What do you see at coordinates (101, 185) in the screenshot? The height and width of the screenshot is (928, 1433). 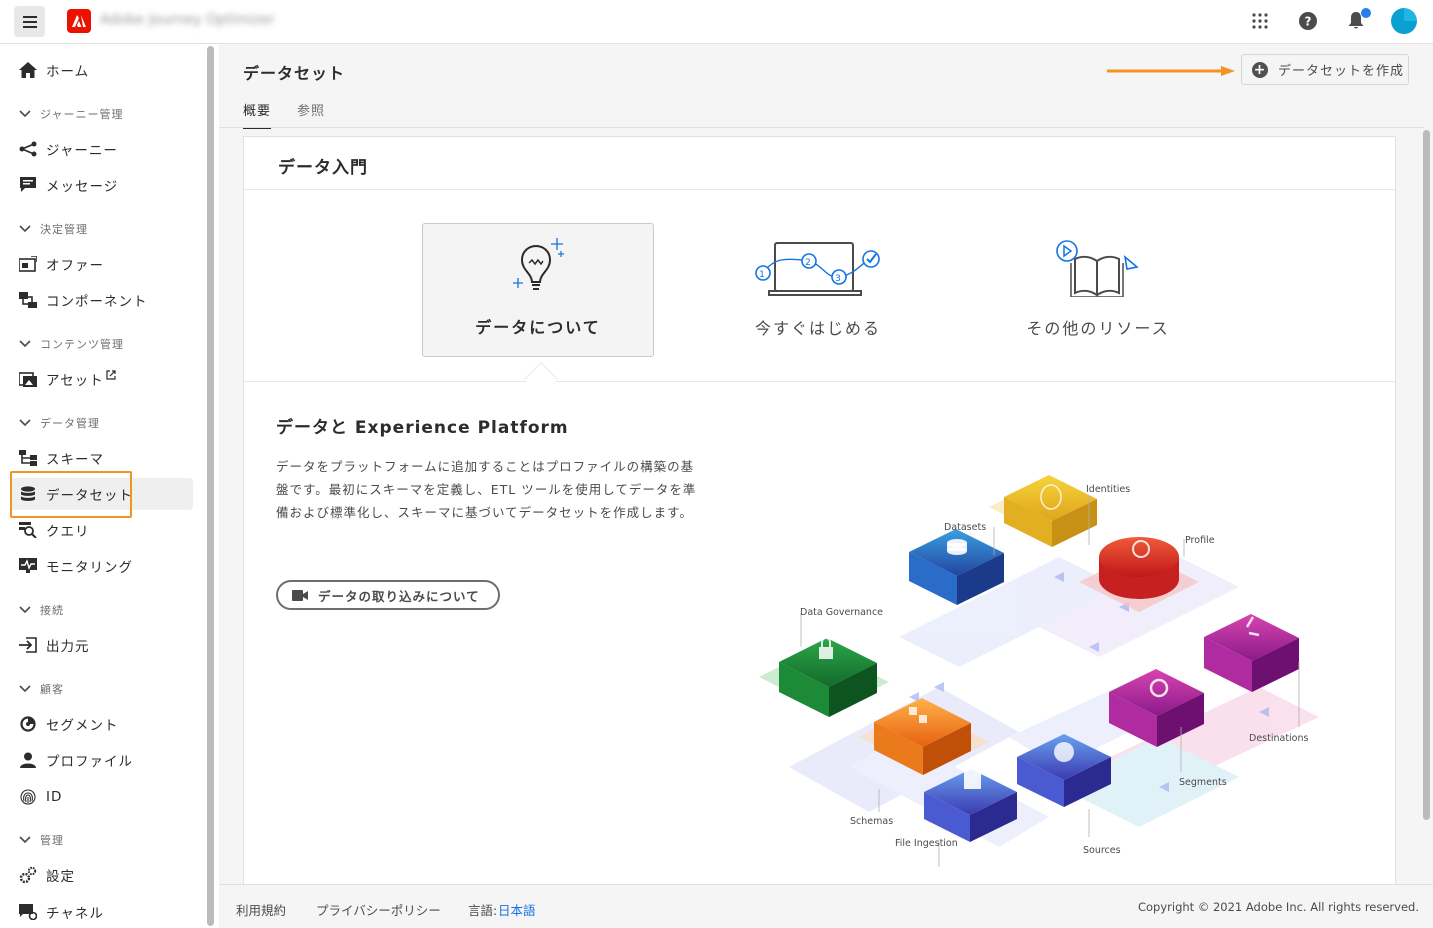 I see `sidebar-item-messages: メッセージ` at bounding box center [101, 185].